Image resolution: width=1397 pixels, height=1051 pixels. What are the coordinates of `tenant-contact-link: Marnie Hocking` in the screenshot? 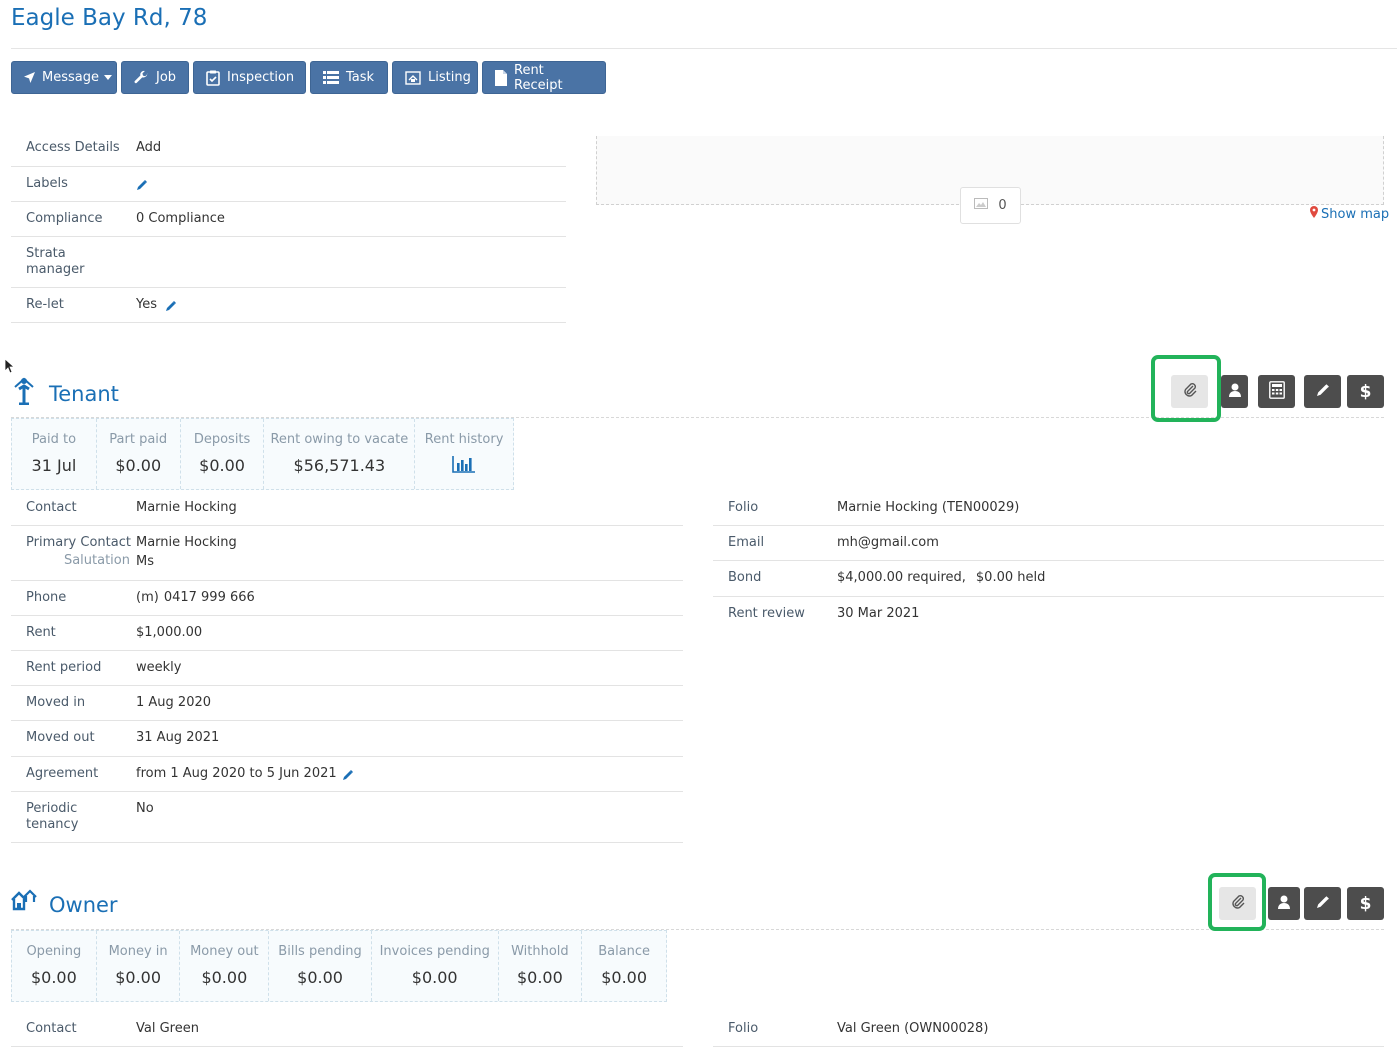 It's located at (186, 512).